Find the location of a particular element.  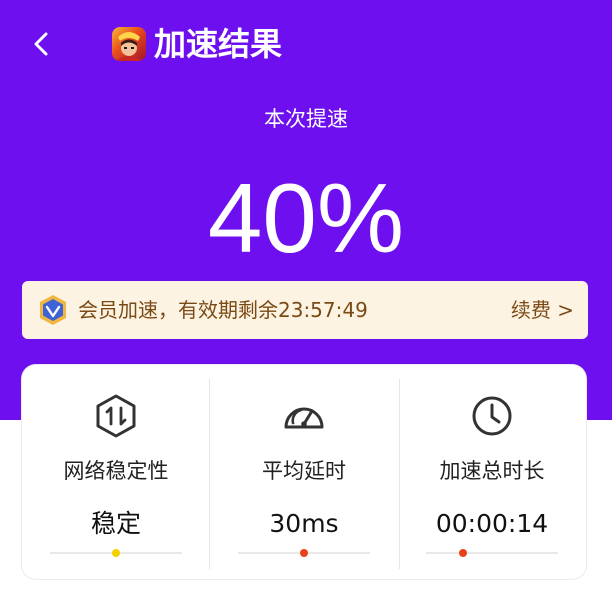

speedometer-icon is located at coordinates (304, 416).